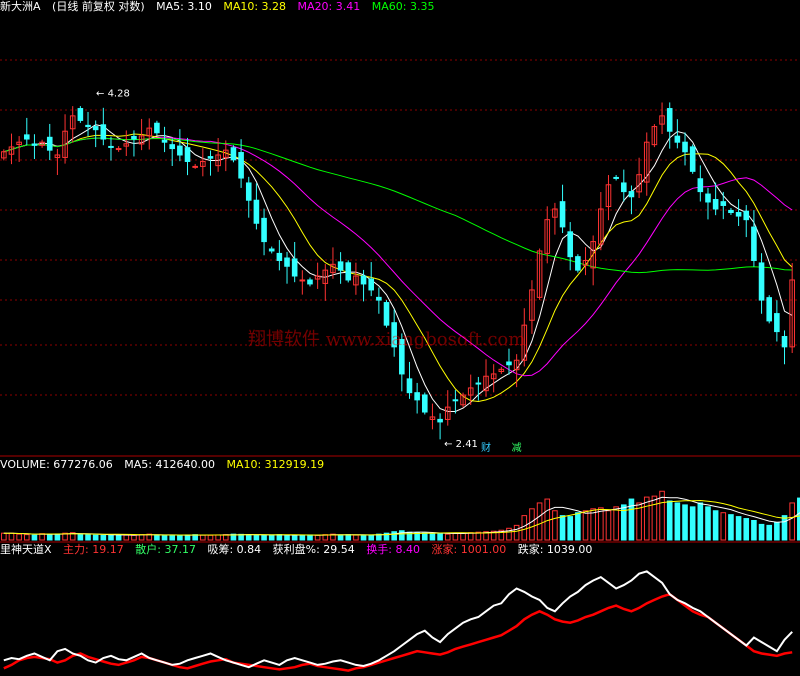  Describe the element at coordinates (165, 549) in the screenshot. I see `indicator-sanhu: 散户: 37.17` at that location.